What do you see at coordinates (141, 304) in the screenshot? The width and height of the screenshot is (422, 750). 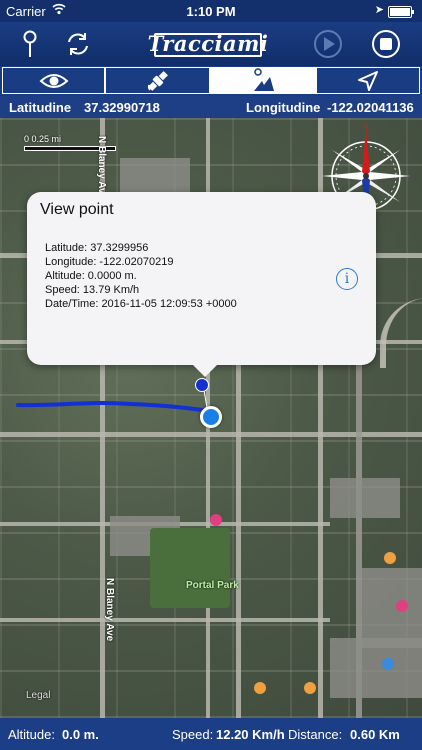 I see `popup-datetime: Date/Time: 2016-11-05 12:09:53 +0000` at bounding box center [141, 304].